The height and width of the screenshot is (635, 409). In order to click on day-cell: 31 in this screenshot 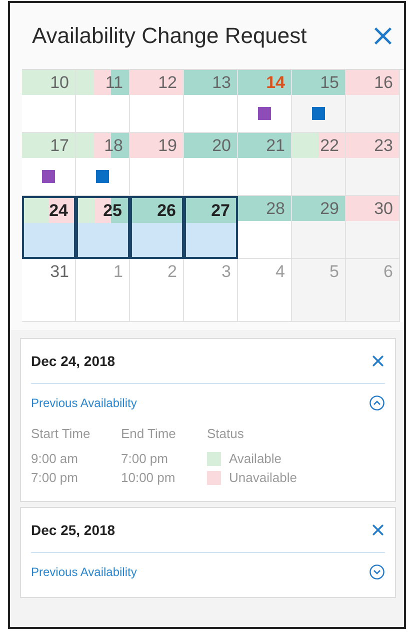, I will do `click(49, 290)`.